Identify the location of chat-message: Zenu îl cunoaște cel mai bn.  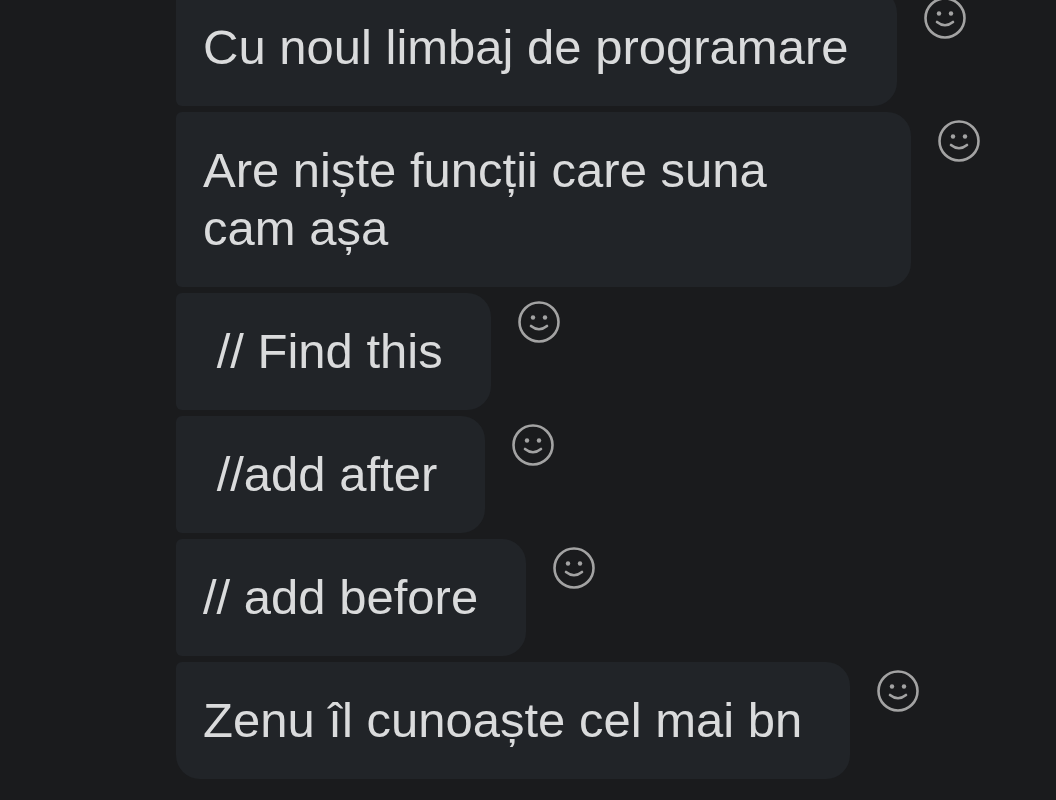
(513, 720).